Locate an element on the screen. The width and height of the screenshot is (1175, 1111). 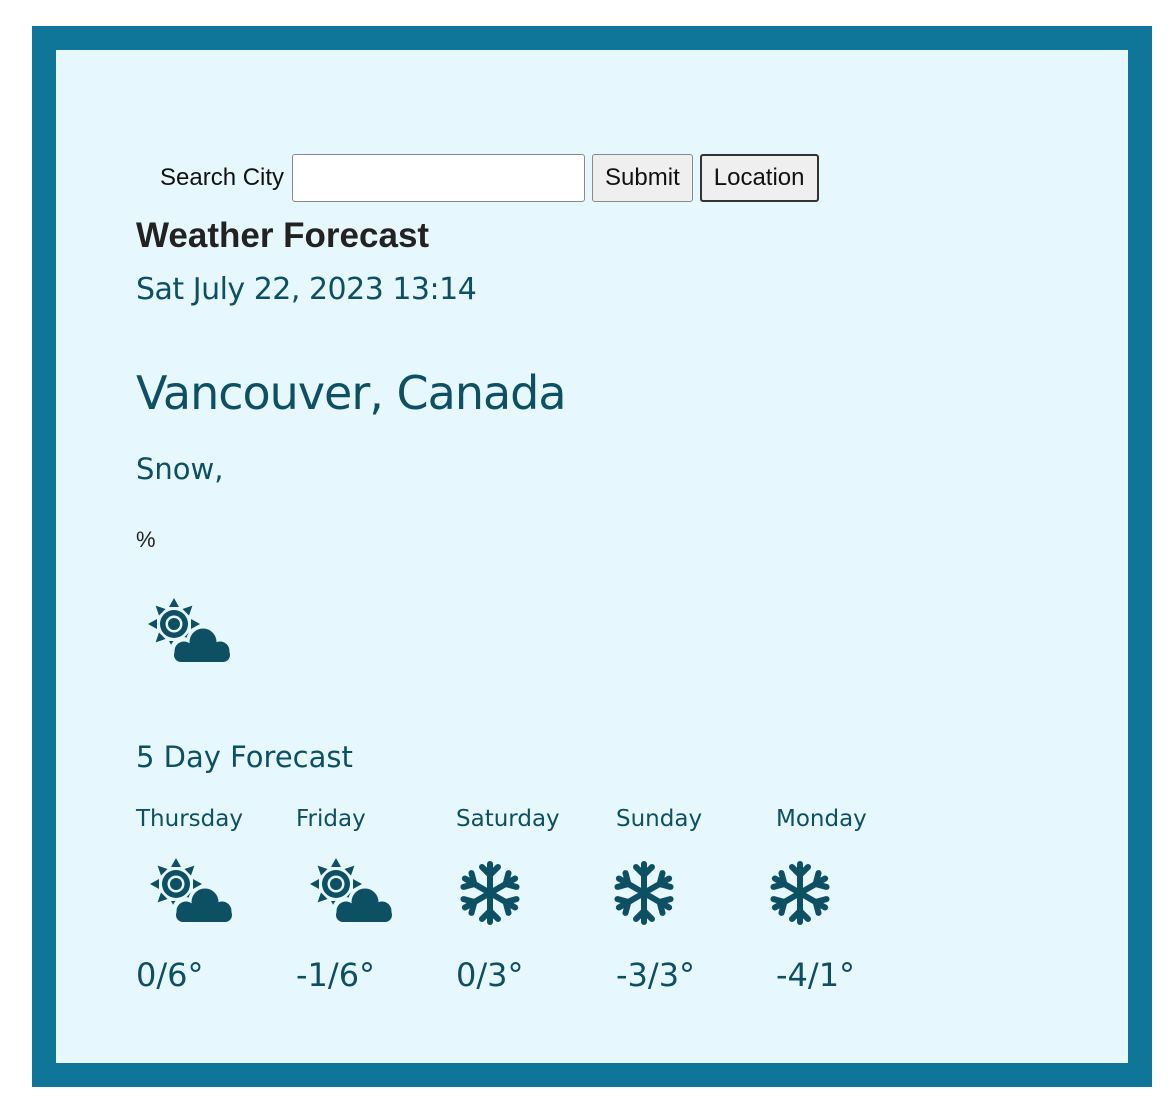
weather-condition: Snow, is located at coordinates (180, 469).